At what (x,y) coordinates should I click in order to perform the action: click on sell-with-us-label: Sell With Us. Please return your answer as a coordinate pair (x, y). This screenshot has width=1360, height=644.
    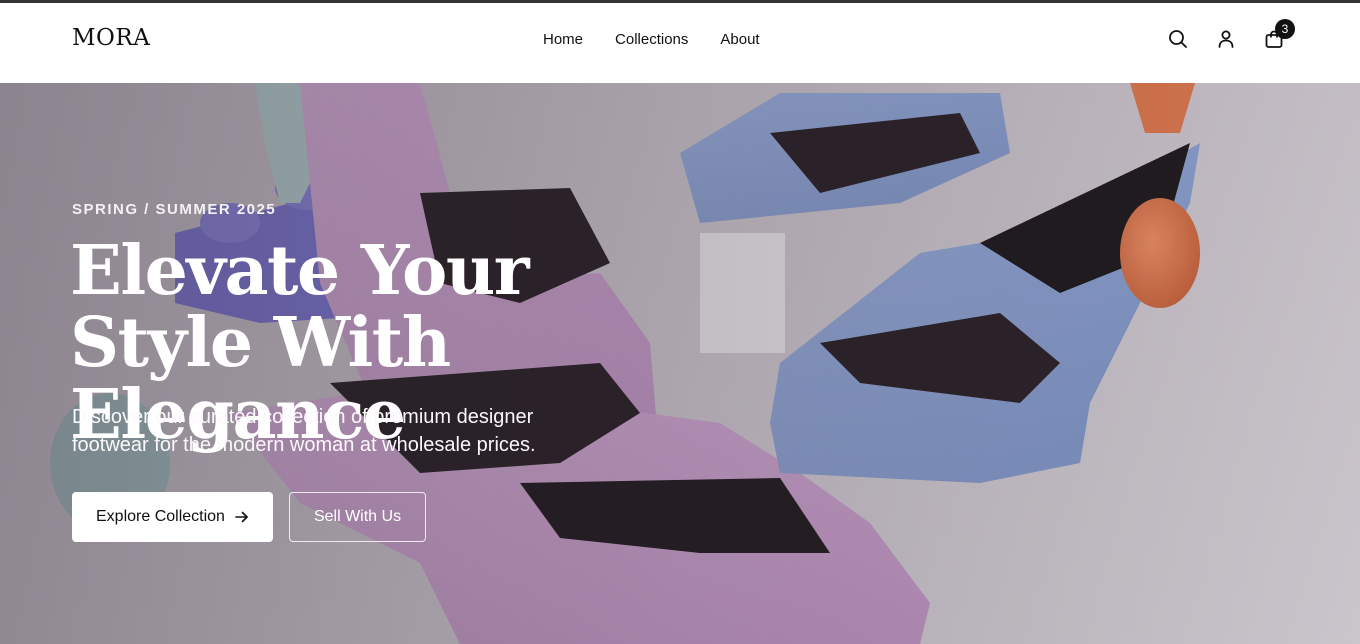
    Looking at the image, I should click on (357, 516).